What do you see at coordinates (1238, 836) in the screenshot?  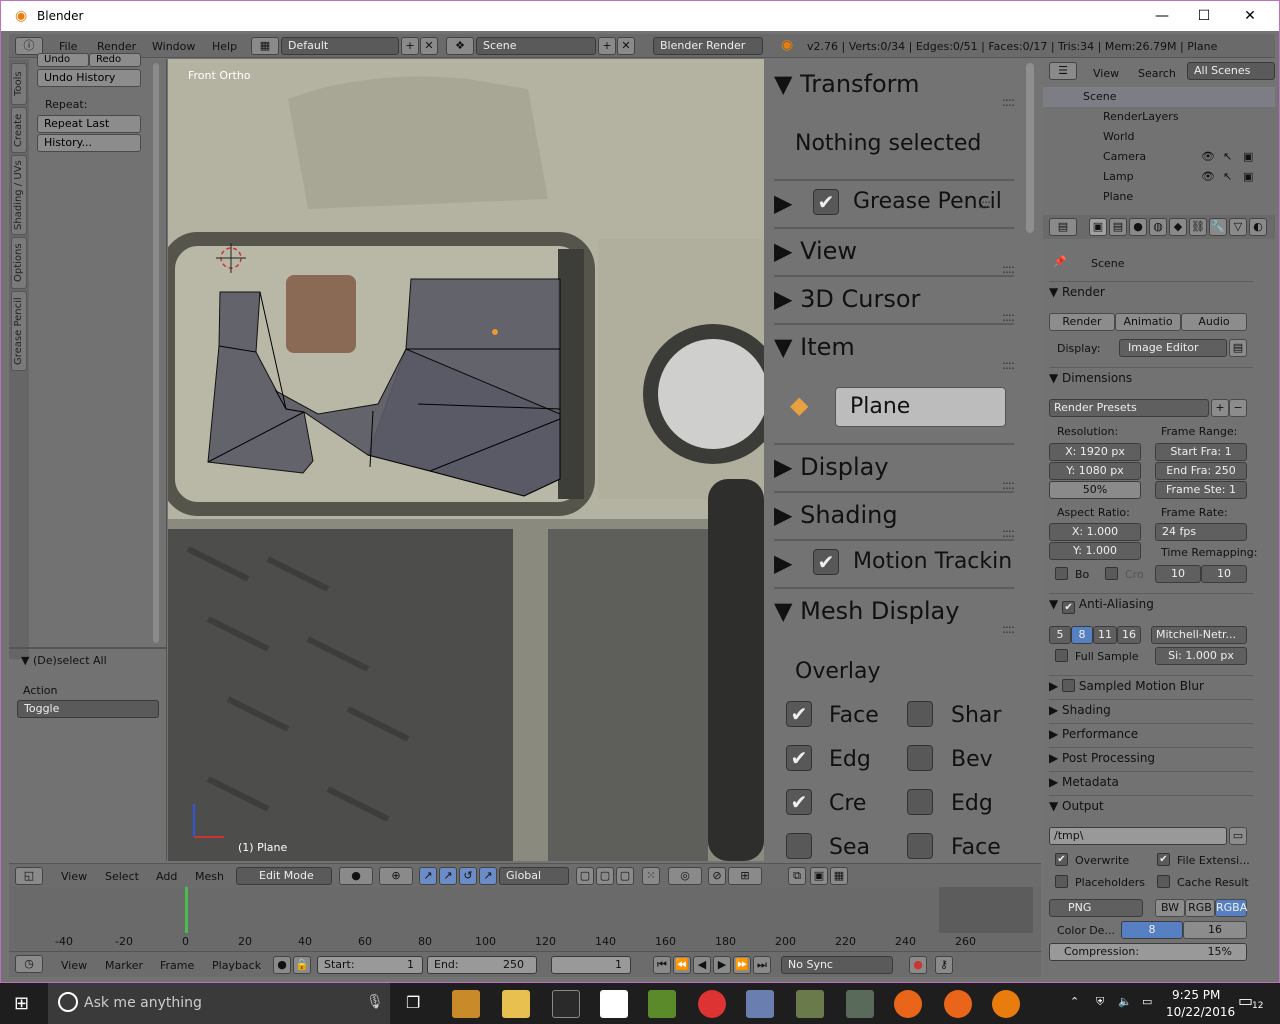 I see `folder-icon: ▭` at bounding box center [1238, 836].